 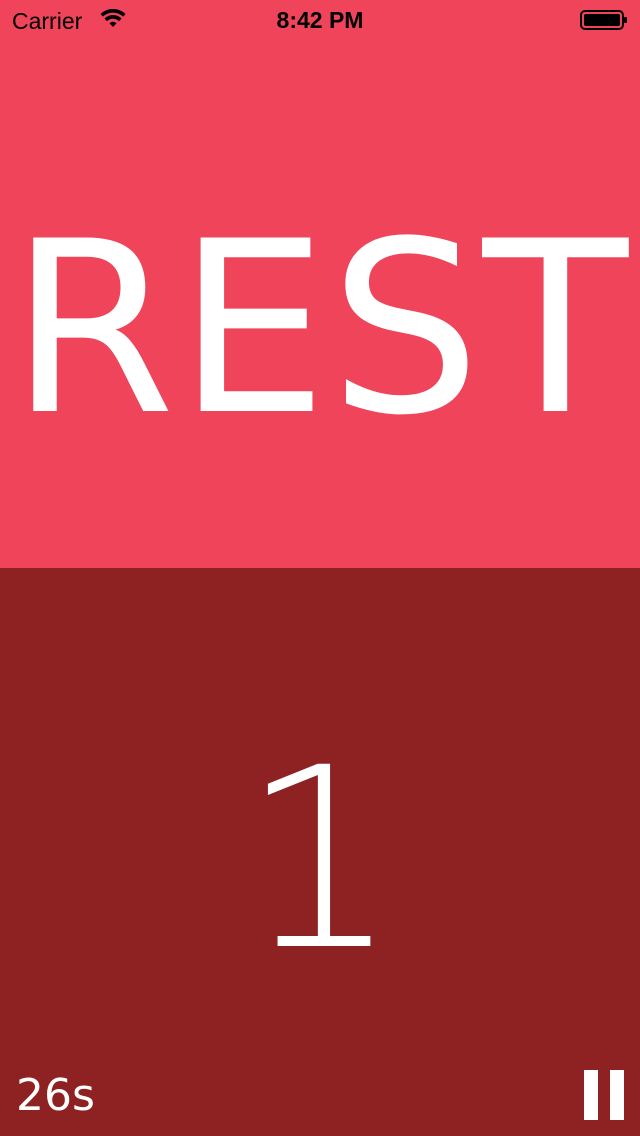 I want to click on pause-button, so click(x=604, y=1096).